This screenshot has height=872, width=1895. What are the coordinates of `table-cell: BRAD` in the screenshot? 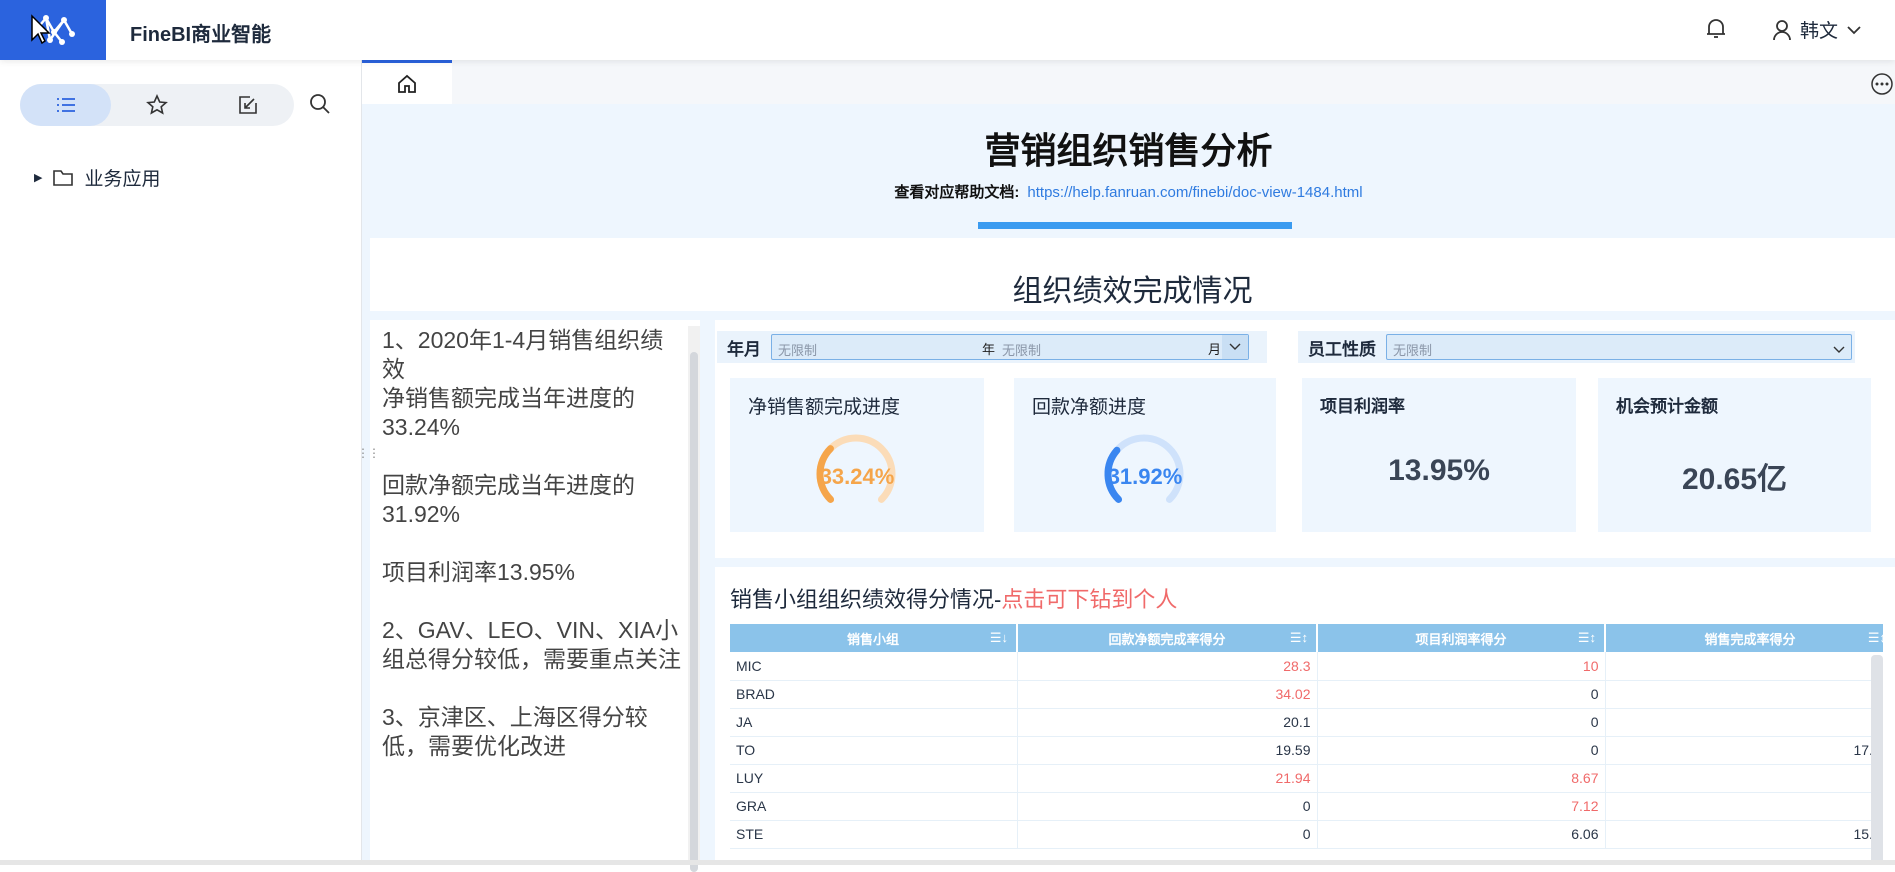 It's located at (874, 694).